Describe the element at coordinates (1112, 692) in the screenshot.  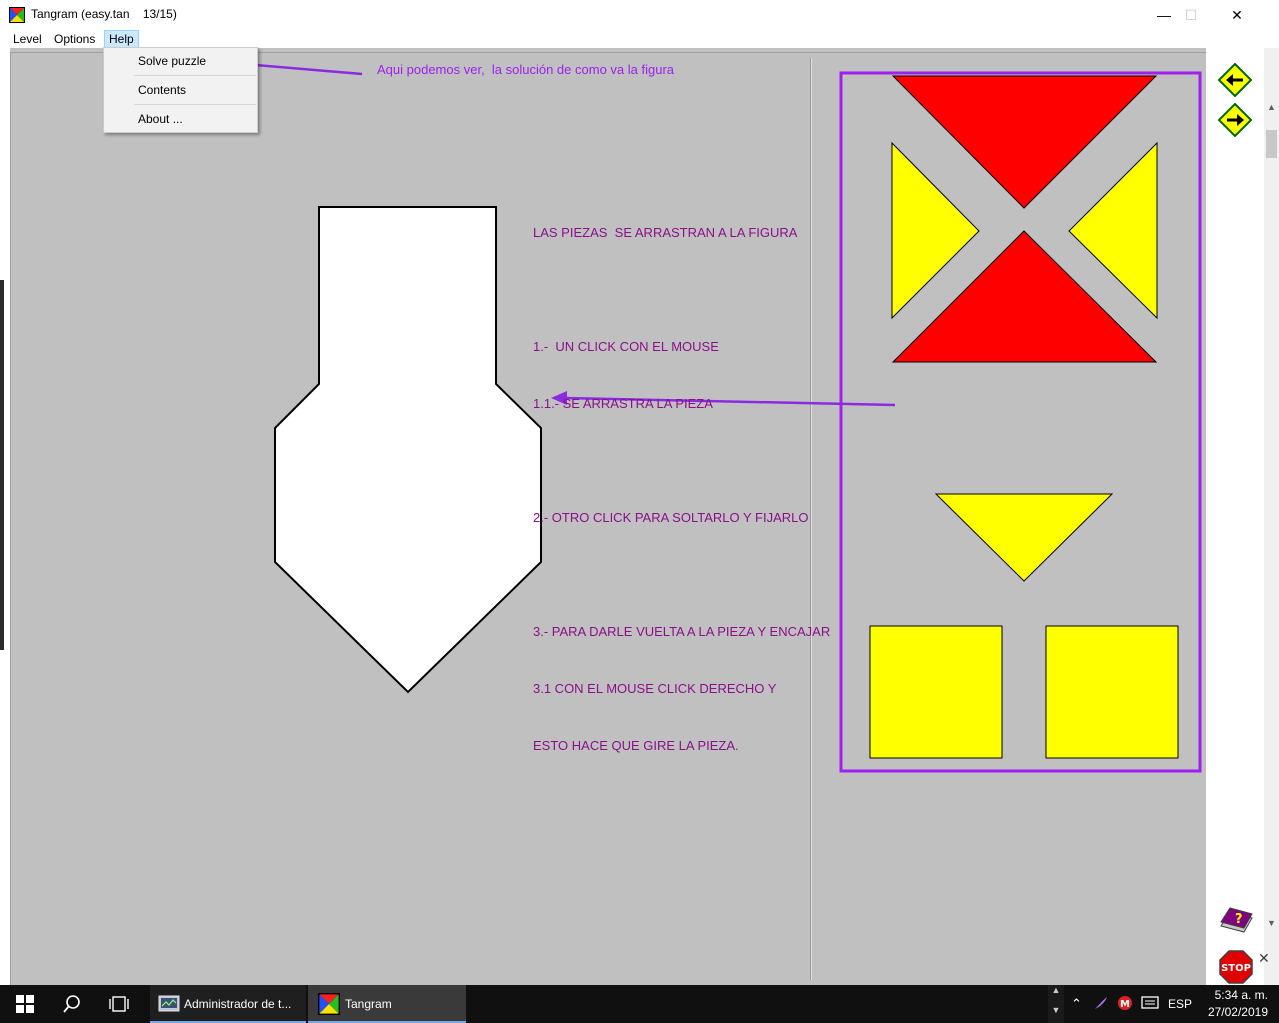
I see `piece-yellow-square-right` at that location.